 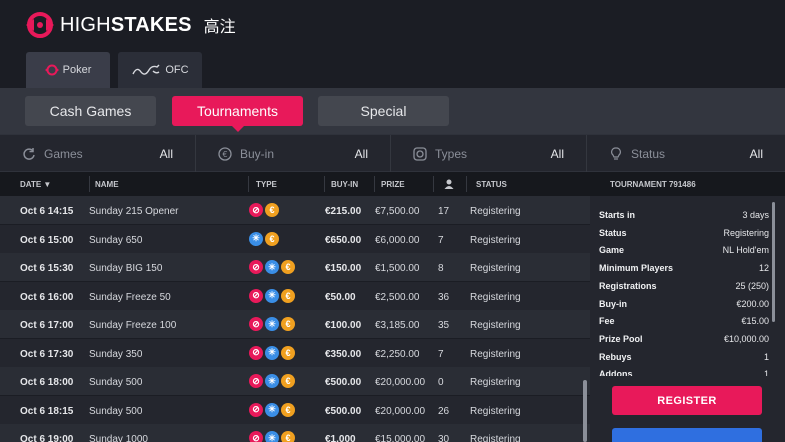 I want to click on row-prize: €2,250.00, so click(x=397, y=354).